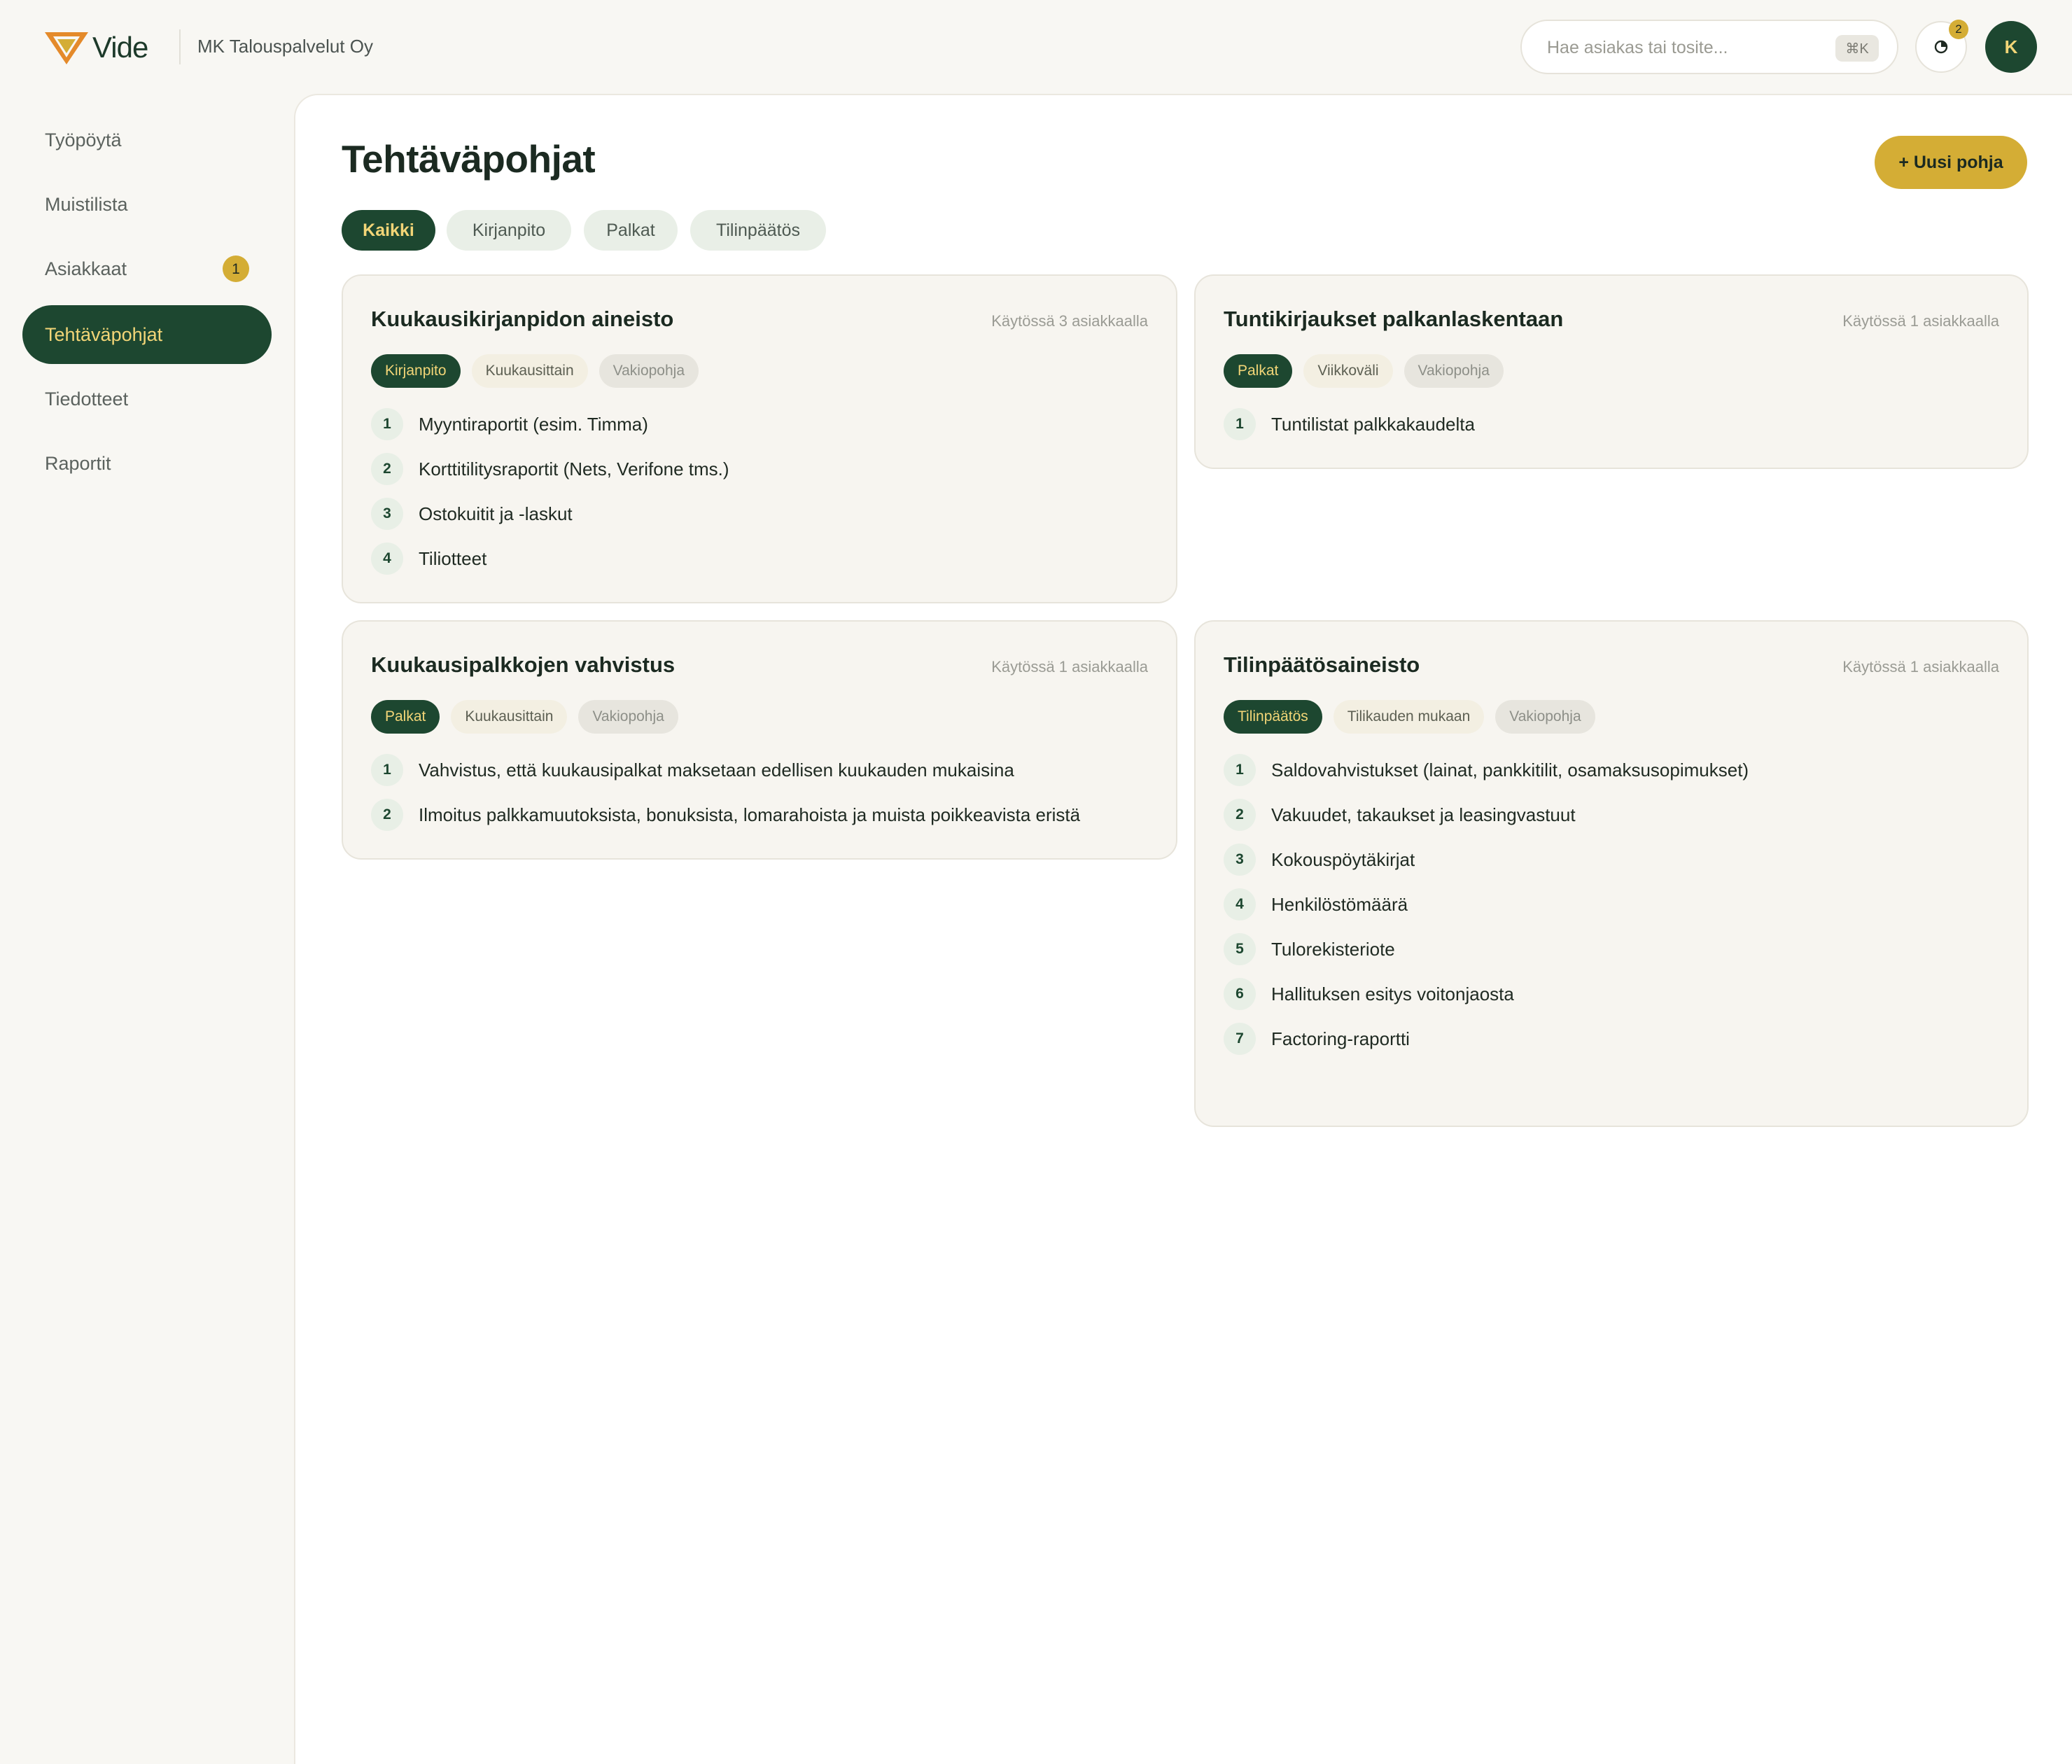  I want to click on step-item: 1 Tuntilistat palkkakaudelta, so click(1611, 424).